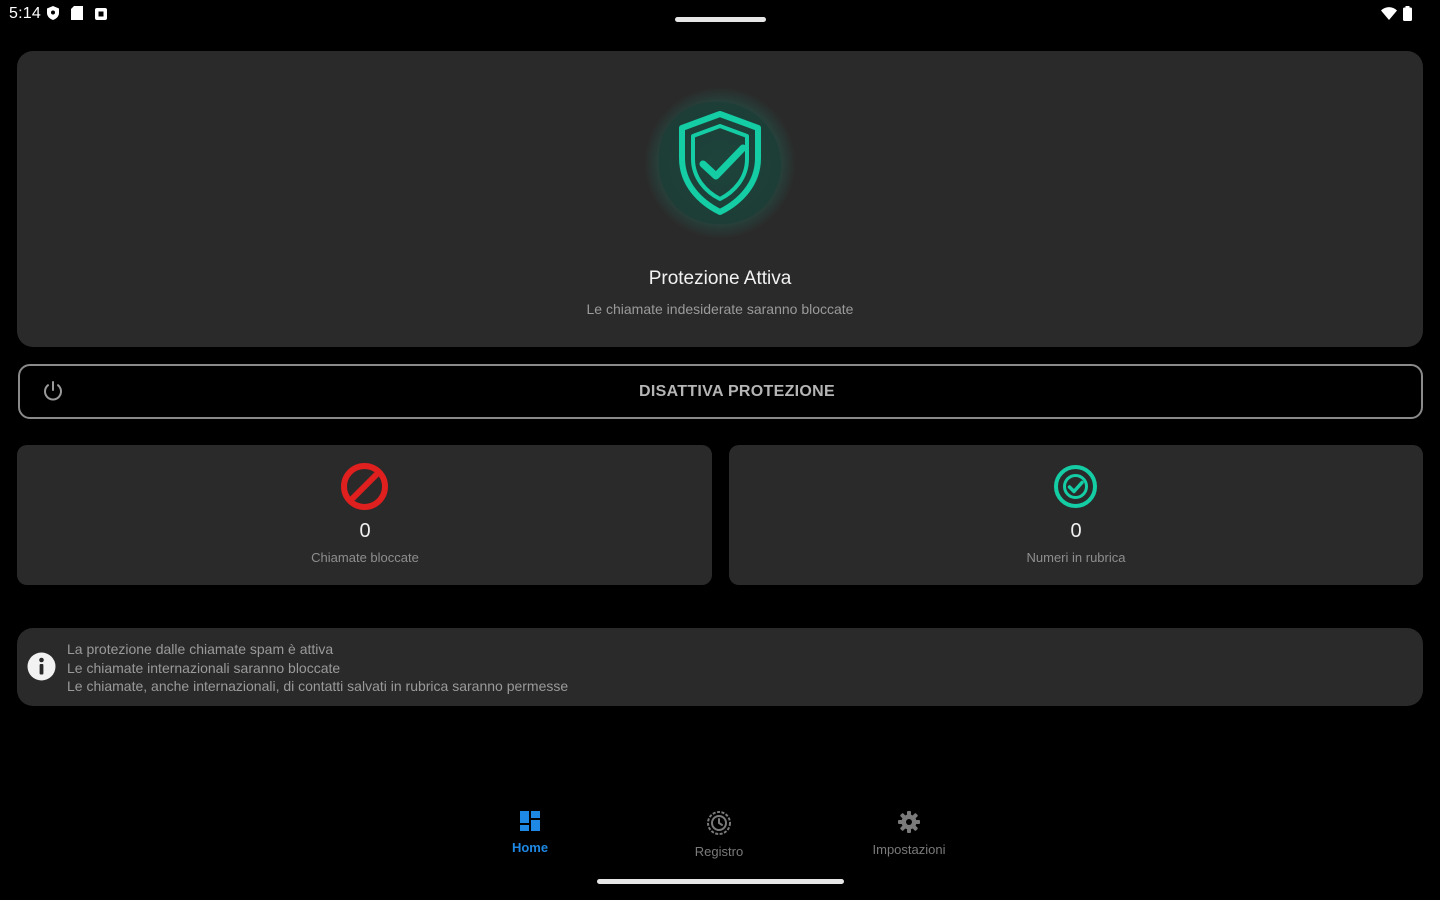  Describe the element at coordinates (720, 278) in the screenshot. I see `protection-title: Protezione Attiva` at that location.